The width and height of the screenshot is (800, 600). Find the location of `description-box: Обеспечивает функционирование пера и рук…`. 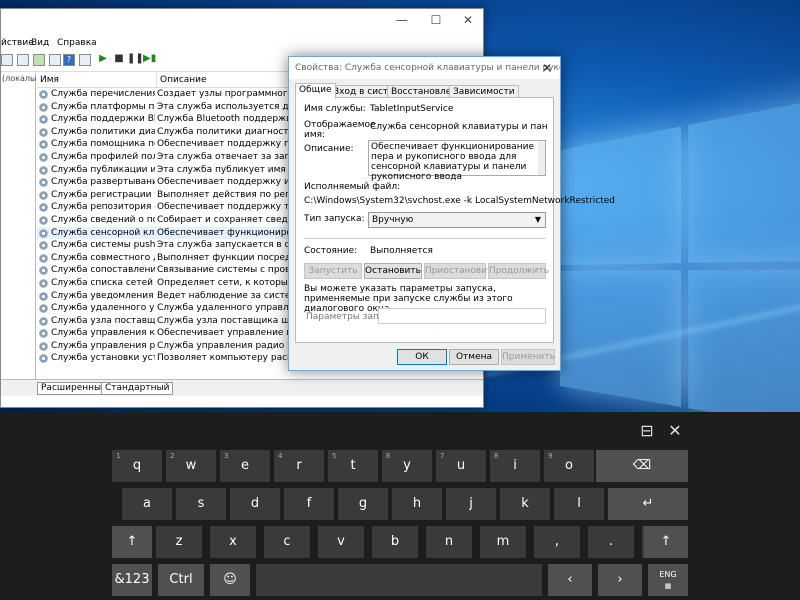

description-box: Обеспечивает функционирование пера и рук… is located at coordinates (457, 161).